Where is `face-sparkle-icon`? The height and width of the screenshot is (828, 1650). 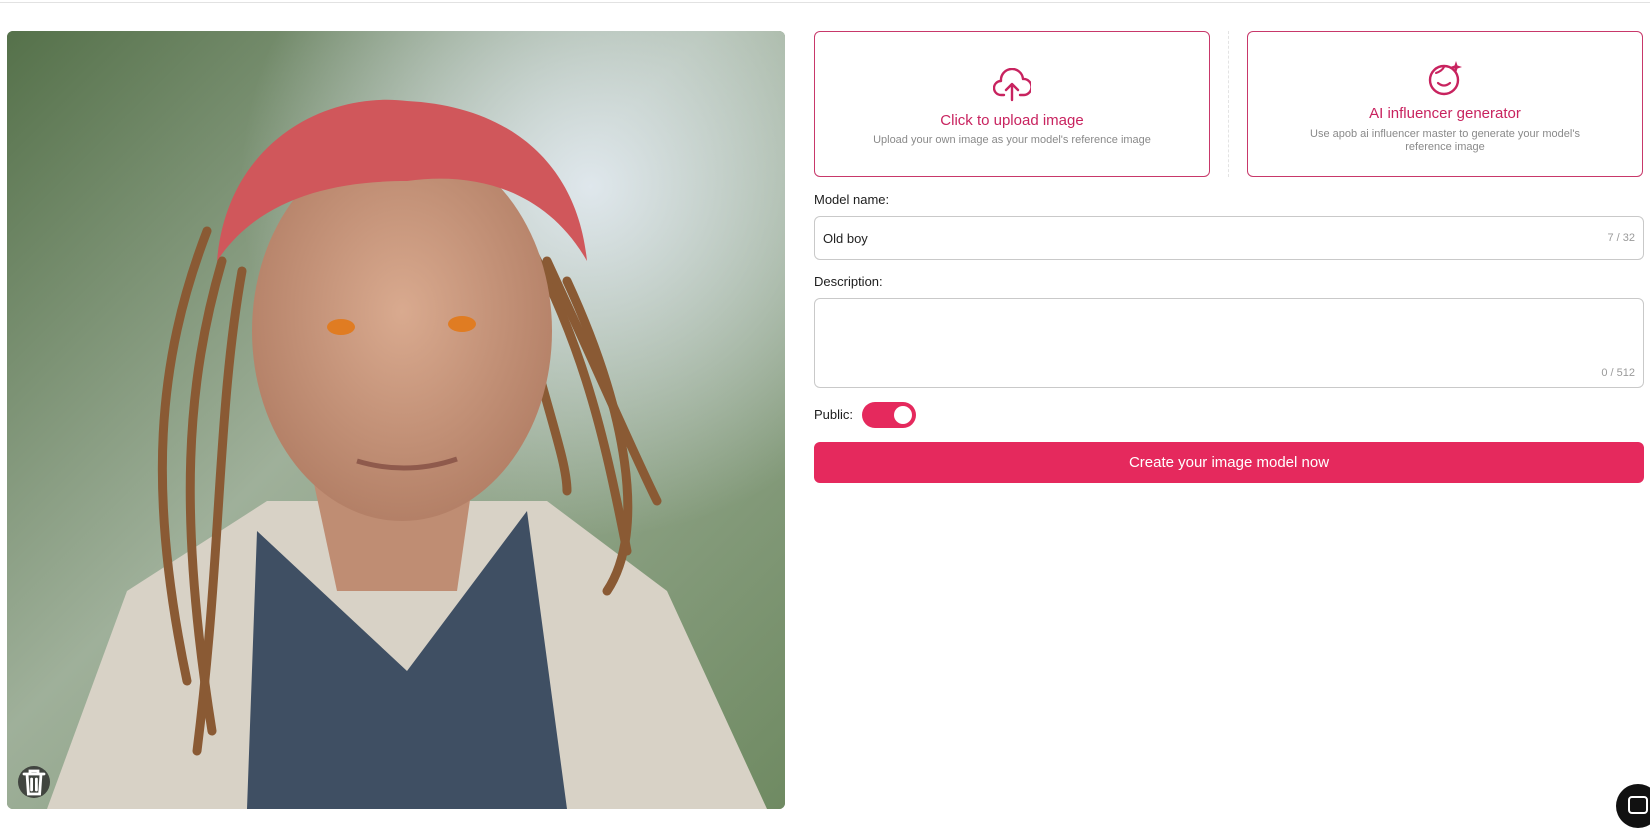
face-sparkle-icon is located at coordinates (1445, 80).